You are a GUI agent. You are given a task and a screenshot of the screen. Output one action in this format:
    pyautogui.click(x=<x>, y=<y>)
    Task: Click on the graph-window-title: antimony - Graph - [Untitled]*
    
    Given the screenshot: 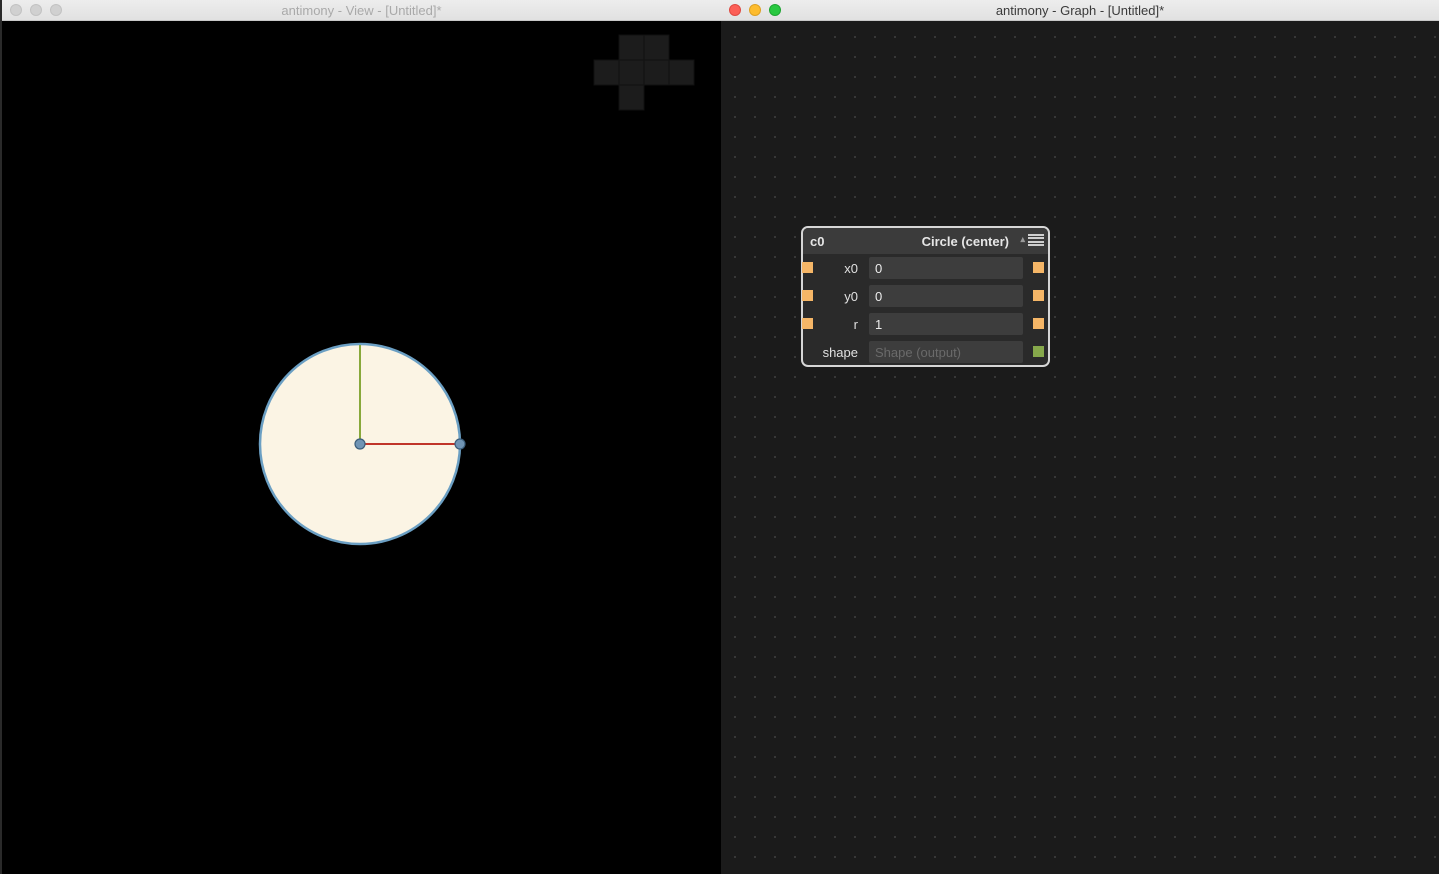 What is the action you would take?
    pyautogui.click(x=1080, y=10)
    